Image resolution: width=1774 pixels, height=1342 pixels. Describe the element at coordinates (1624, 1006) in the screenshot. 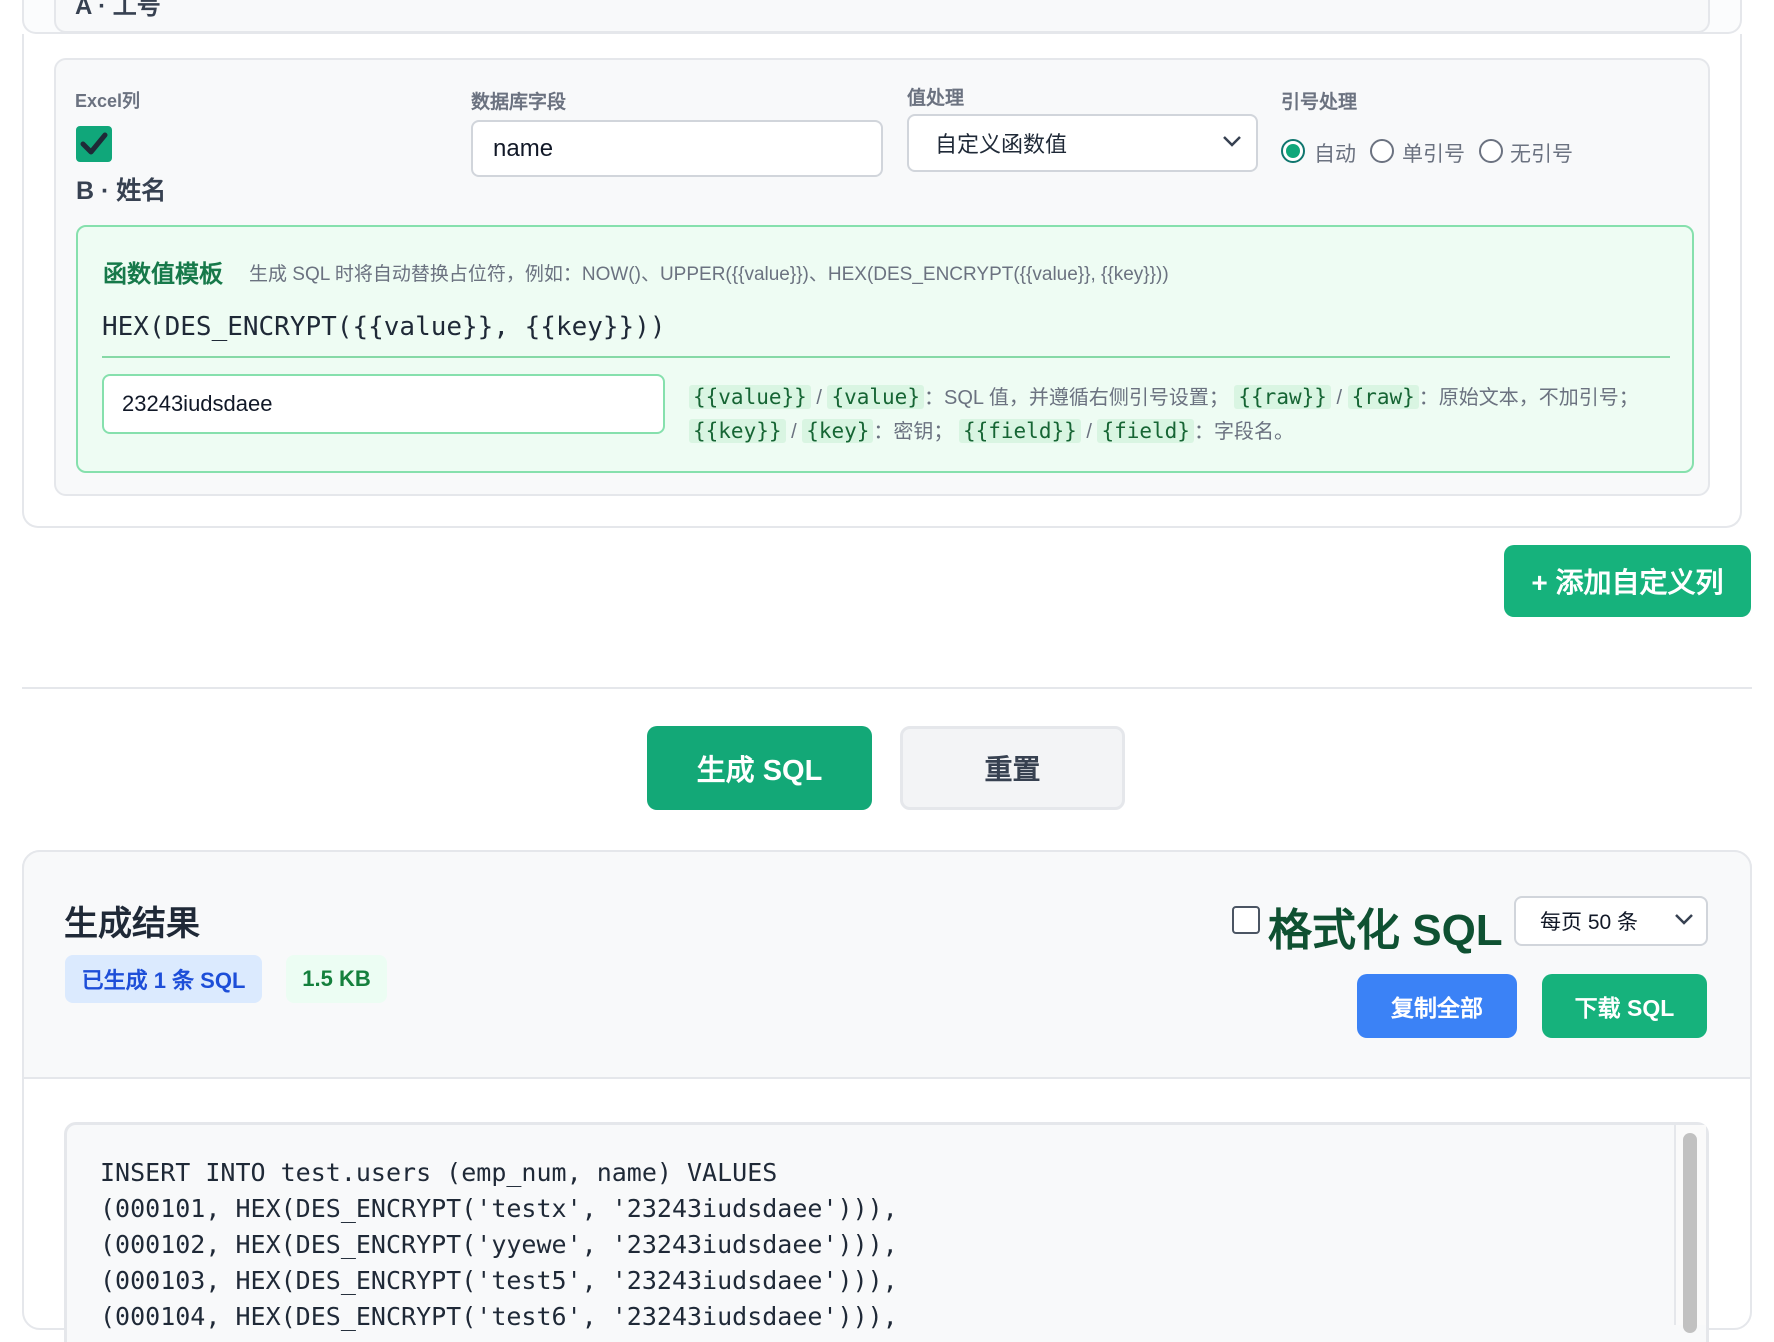

I see `download-sql-button: 下载 SQL` at that location.